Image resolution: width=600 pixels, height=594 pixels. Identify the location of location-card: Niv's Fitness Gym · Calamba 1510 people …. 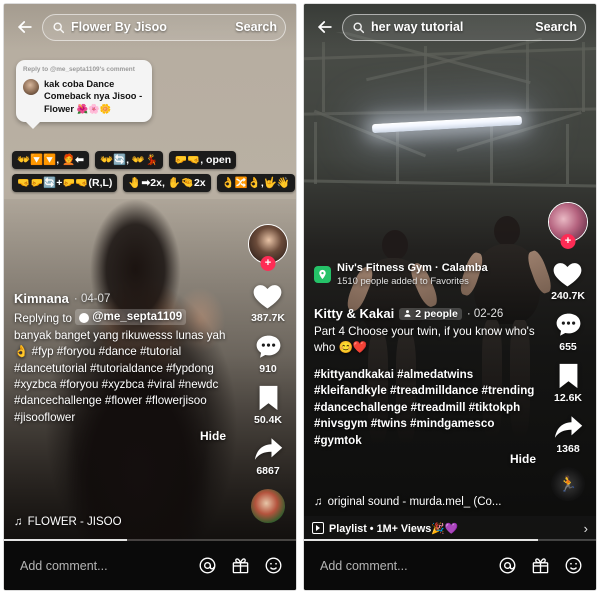
(401, 274).